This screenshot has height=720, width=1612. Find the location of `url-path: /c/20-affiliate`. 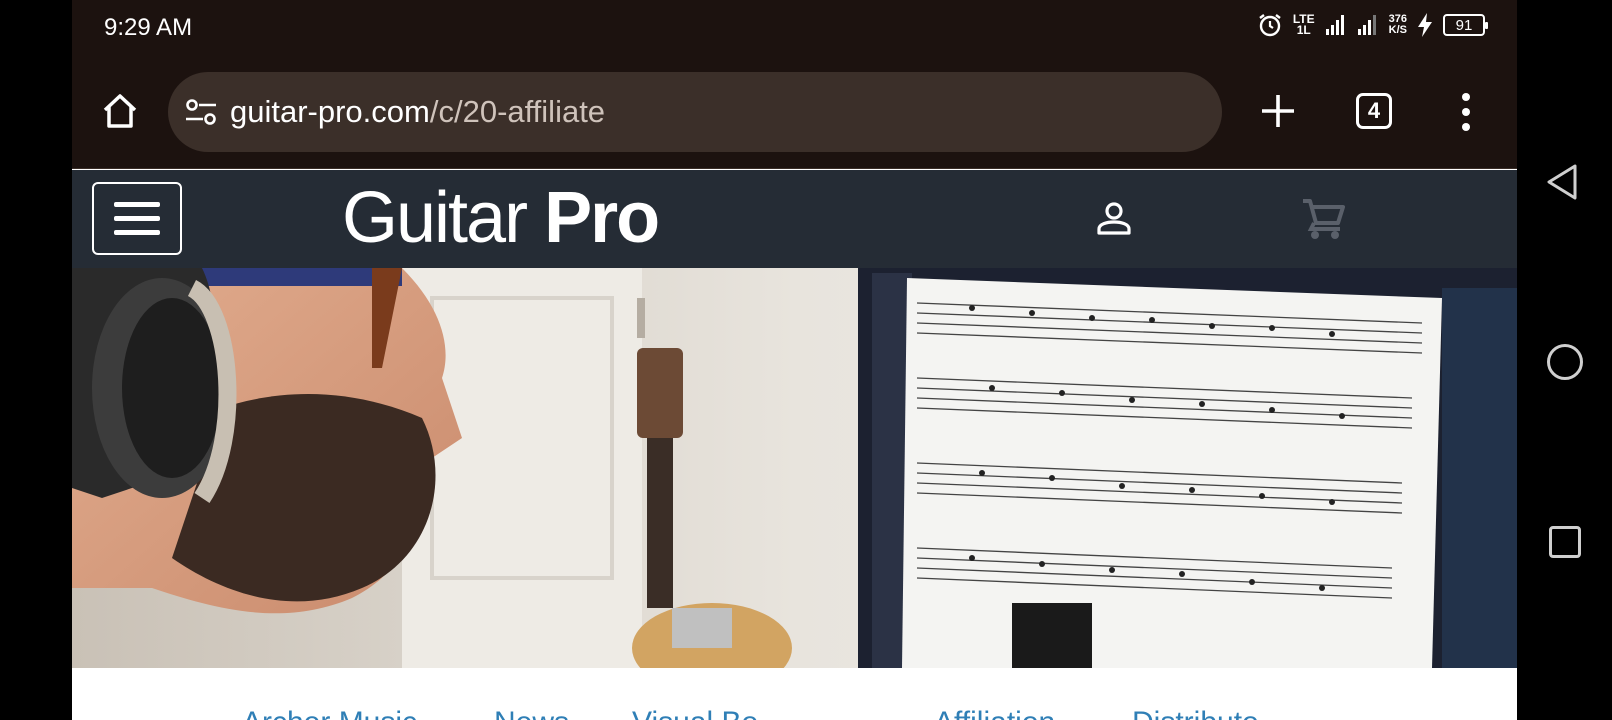

url-path: /c/20-affiliate is located at coordinates (517, 111).